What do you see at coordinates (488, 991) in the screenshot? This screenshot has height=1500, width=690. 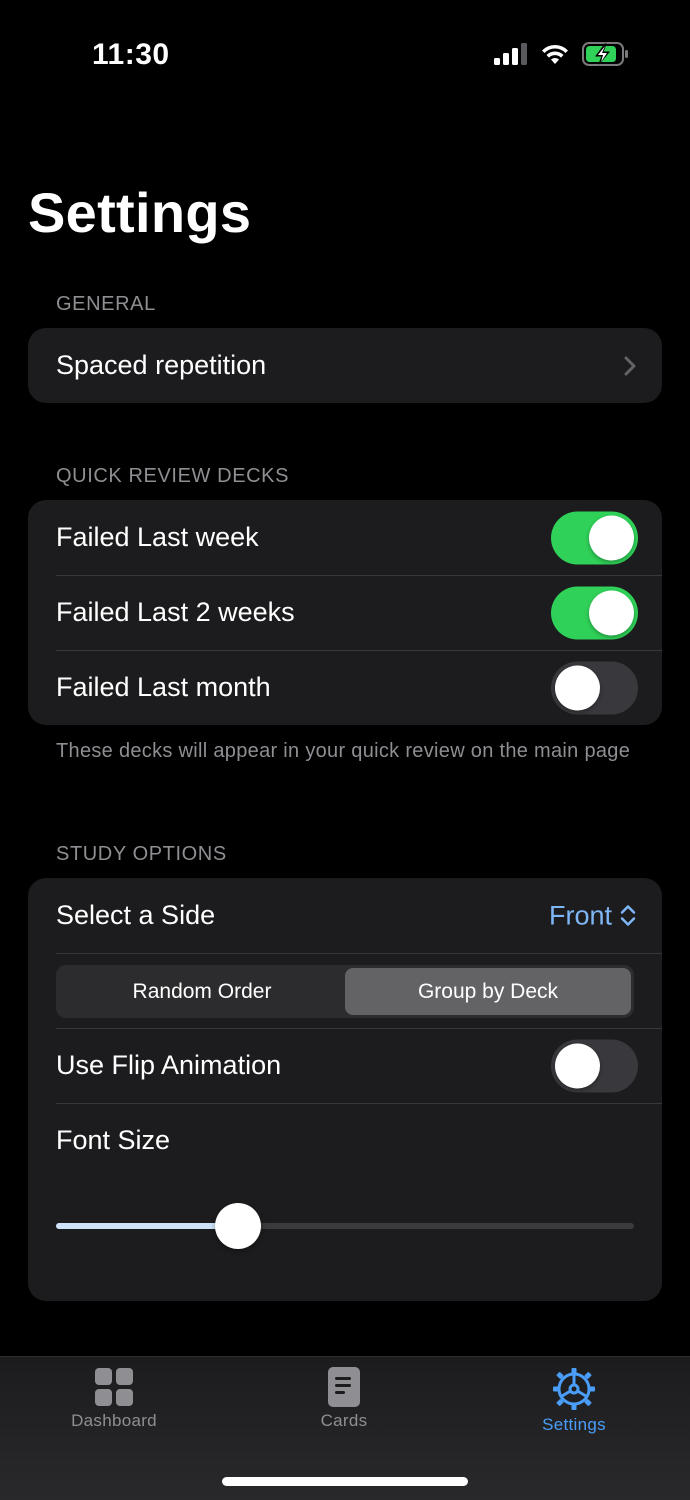 I see `segment-group-by-deck: Group by Deck` at bounding box center [488, 991].